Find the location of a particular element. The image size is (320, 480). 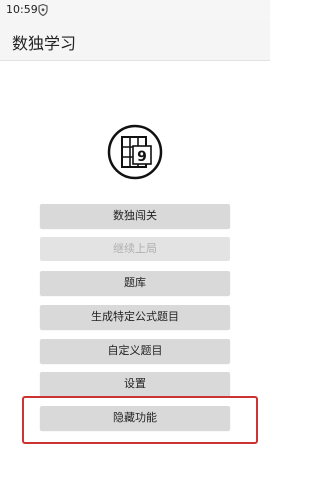

page-title: 数独学习 is located at coordinates (44, 43).